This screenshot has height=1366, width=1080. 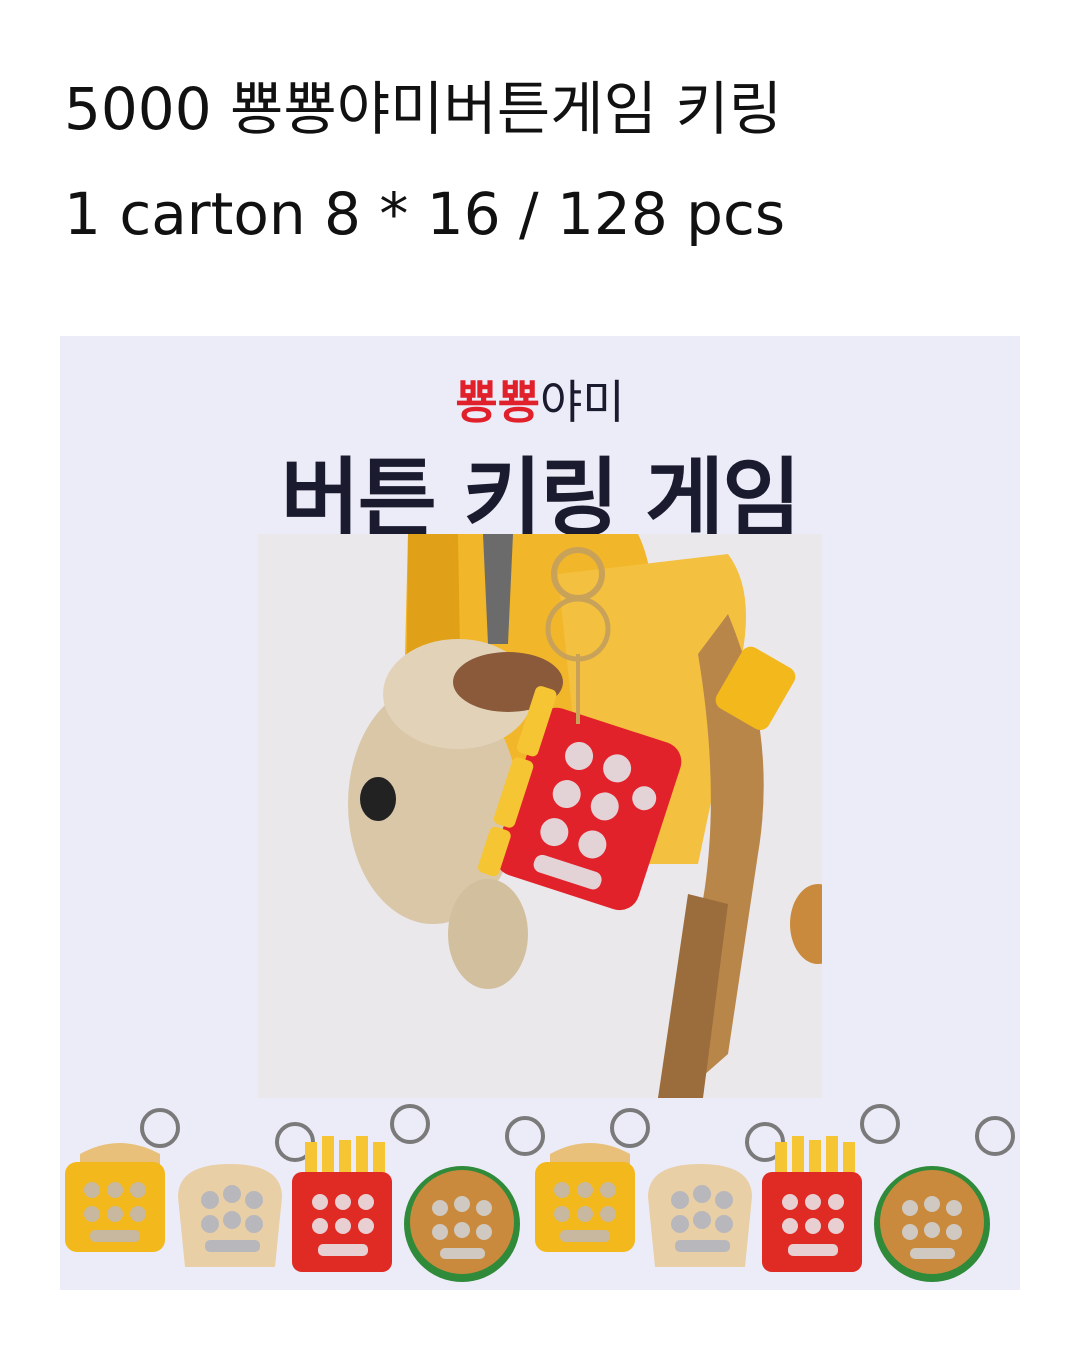 I want to click on banner-subtitle-red: 뿅뿅, so click(x=497, y=402).